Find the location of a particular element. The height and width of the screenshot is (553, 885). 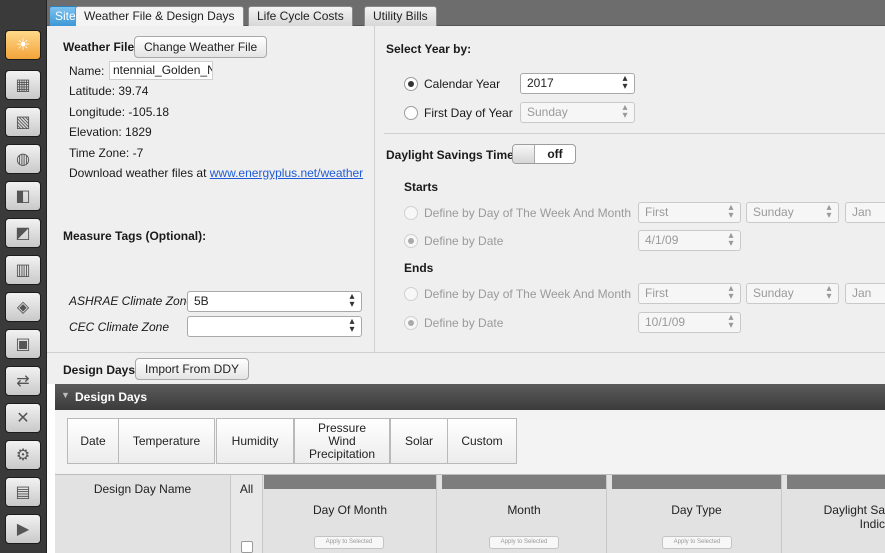

dst-ends-heading: Ends is located at coordinates (419, 268).